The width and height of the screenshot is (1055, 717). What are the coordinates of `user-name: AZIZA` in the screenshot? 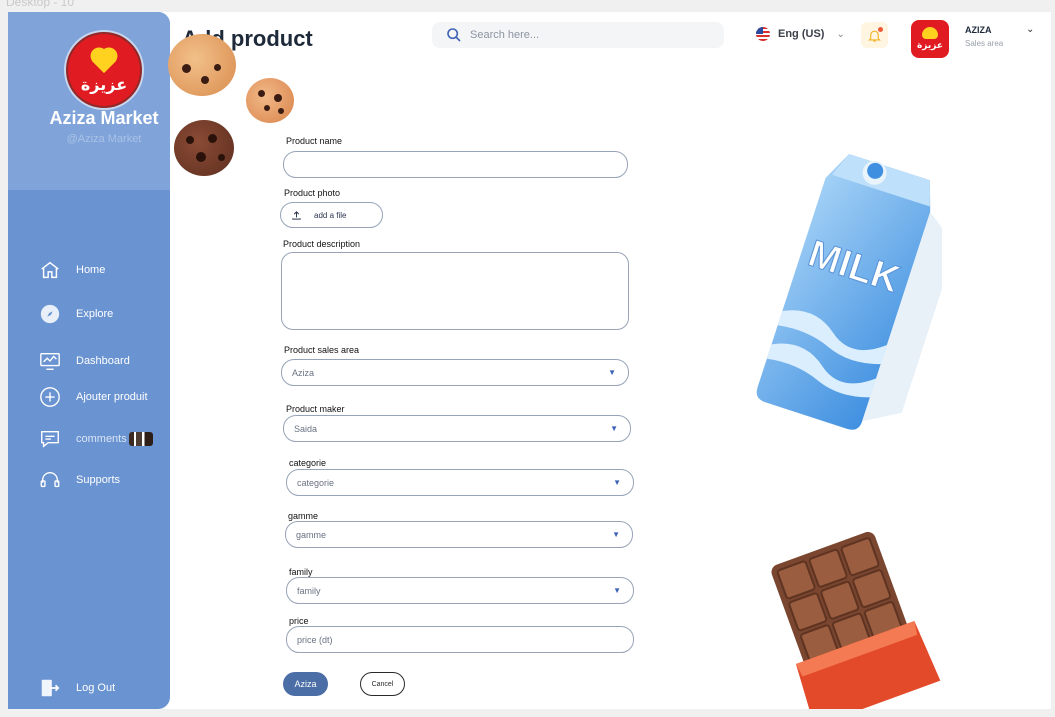 It's located at (978, 30).